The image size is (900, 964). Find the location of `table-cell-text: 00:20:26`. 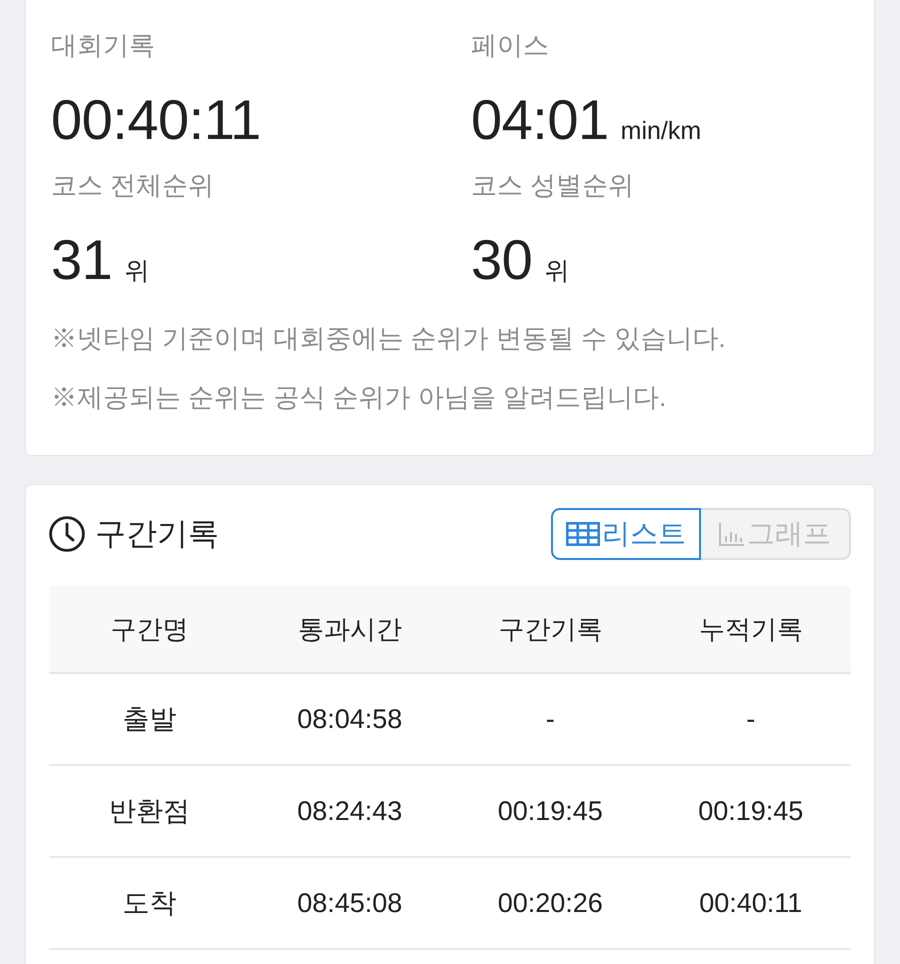

table-cell-text: 00:20:26 is located at coordinates (550, 903).